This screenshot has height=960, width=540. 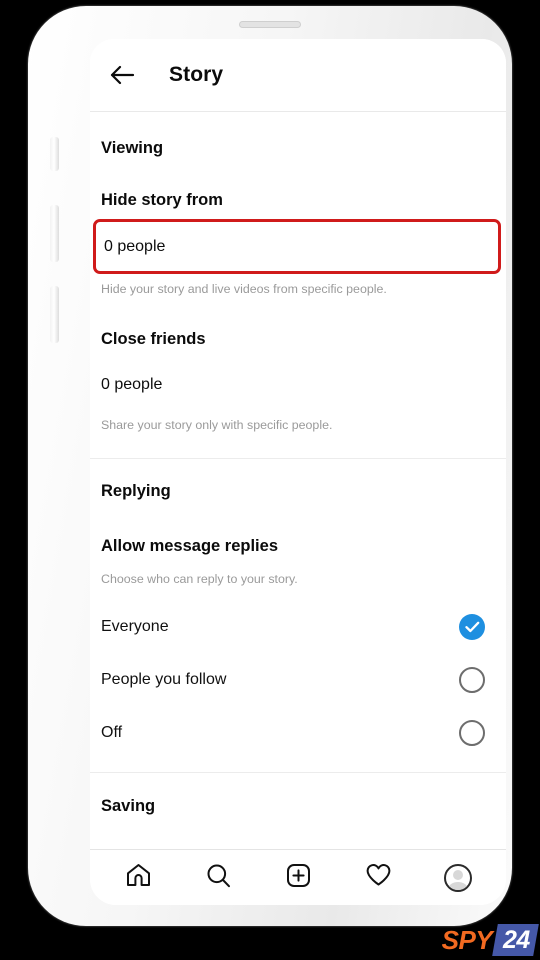 I want to click on earpiece-speaker, so click(x=270, y=24).